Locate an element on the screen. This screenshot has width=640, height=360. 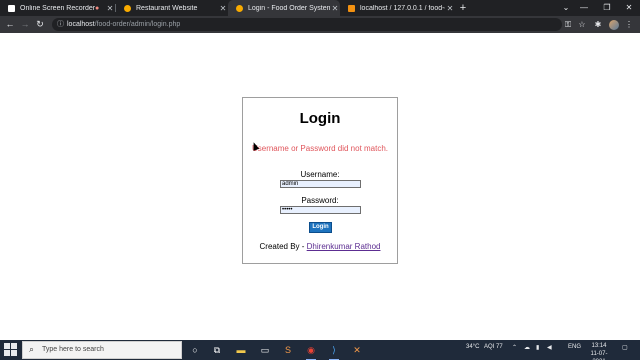
address-bar: ⓘ localhost/food-order/admin/login.php is located at coordinates (307, 24).